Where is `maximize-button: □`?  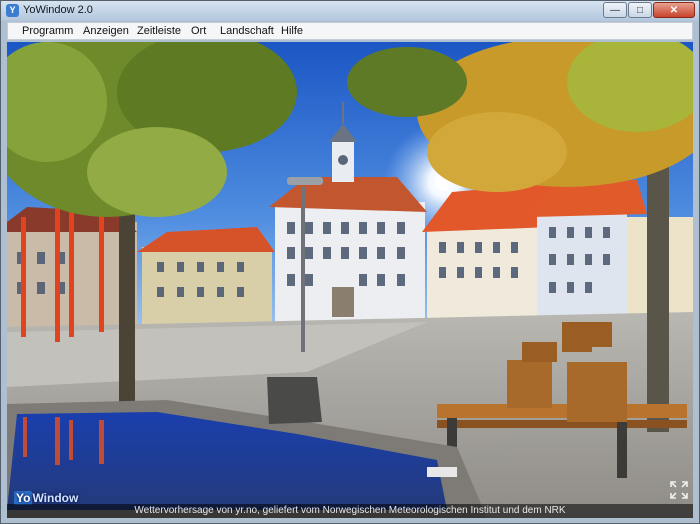 maximize-button: □ is located at coordinates (640, 10).